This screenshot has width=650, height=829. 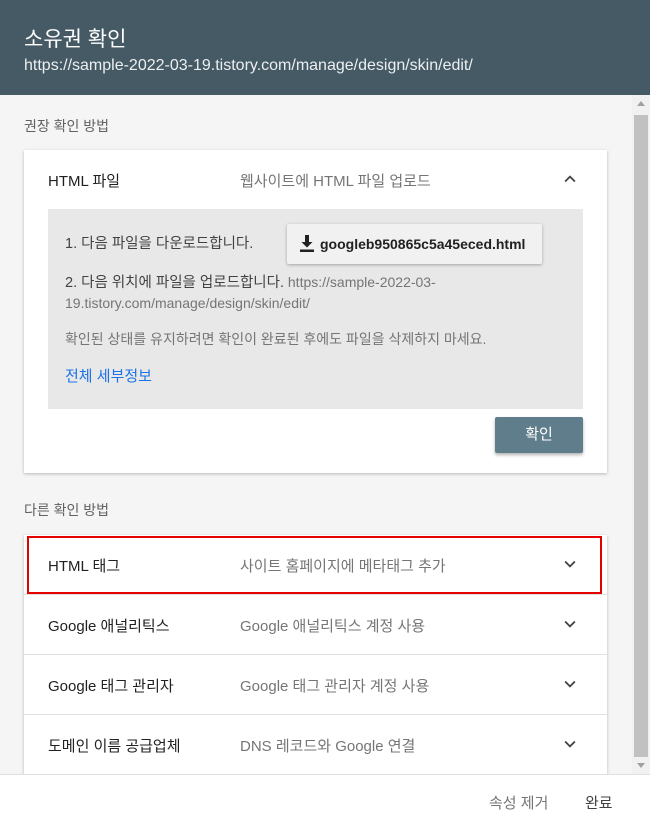 What do you see at coordinates (276, 339) in the screenshot?
I see `keep-file-note: 확인된 상태를 유지하려면 확인이 완료된 후에도 파일을 삭제하지 마세요.` at bounding box center [276, 339].